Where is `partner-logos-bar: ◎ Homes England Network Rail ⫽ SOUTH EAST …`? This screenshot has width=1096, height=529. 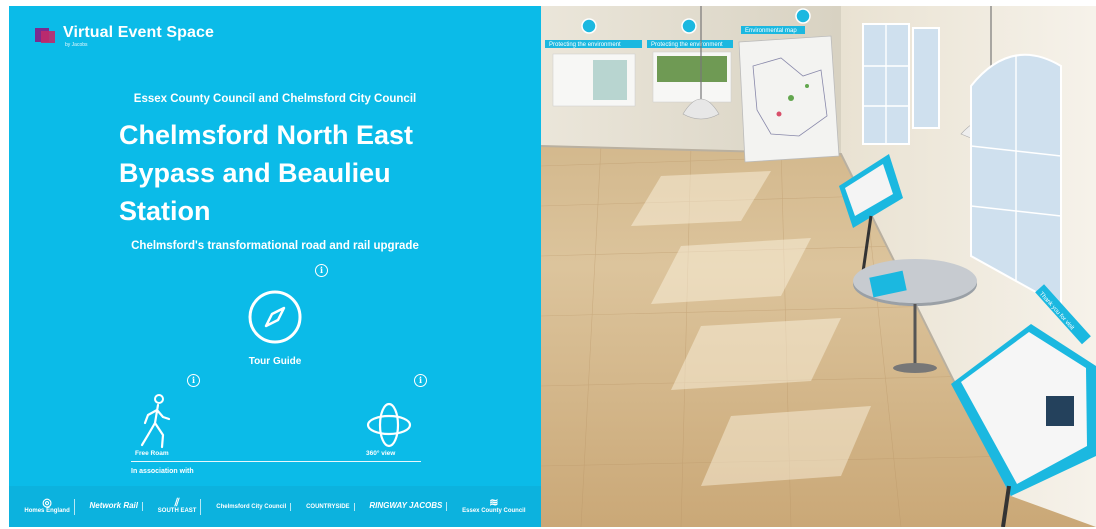
partner-logos-bar: ◎ Homes England Network Rail ⫽ SOUTH EAST … is located at coordinates (275, 506).